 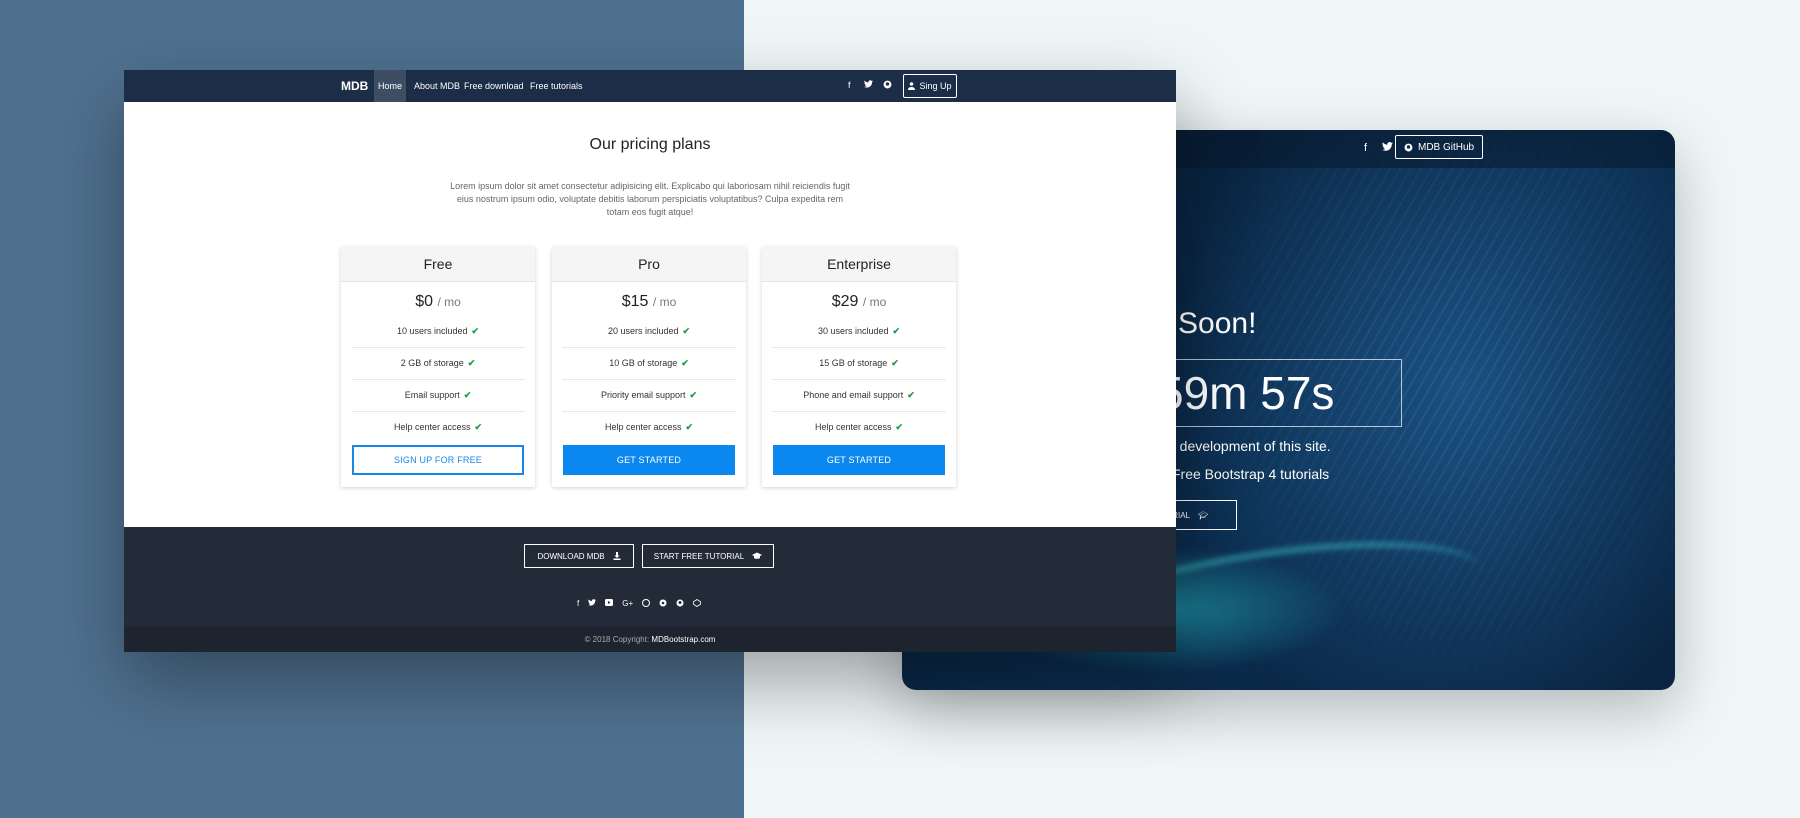 I want to click on coming-soon-title: Soon!, so click(x=1217, y=323).